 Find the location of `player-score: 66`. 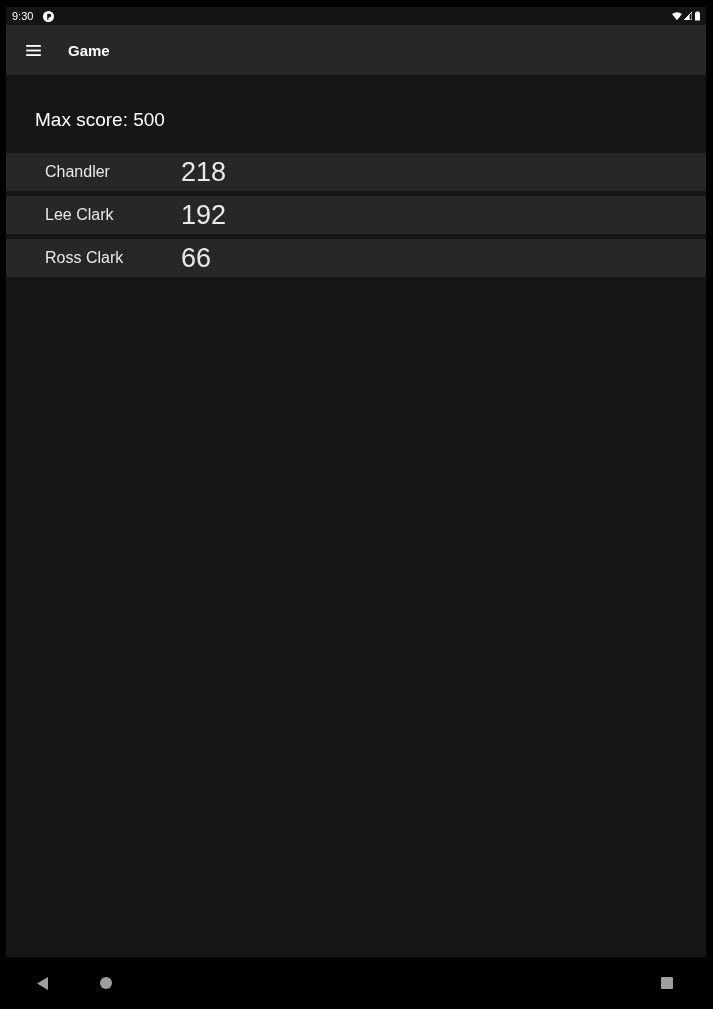

player-score: 66 is located at coordinates (196, 258).